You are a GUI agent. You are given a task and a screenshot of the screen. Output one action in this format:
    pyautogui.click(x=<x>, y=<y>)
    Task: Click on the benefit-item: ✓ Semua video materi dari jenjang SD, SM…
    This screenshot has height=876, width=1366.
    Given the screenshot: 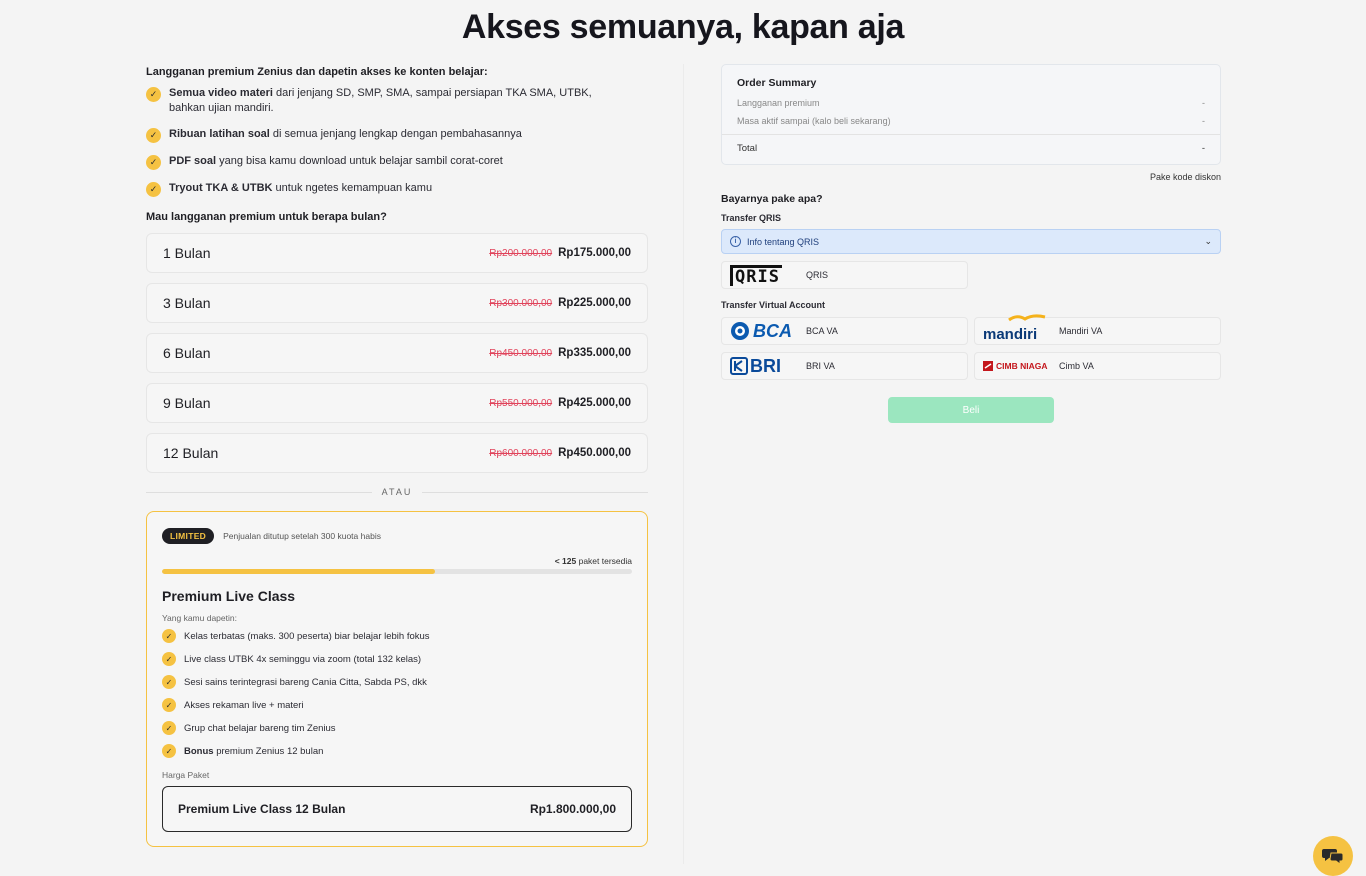 What is the action you would take?
    pyautogui.click(x=397, y=101)
    